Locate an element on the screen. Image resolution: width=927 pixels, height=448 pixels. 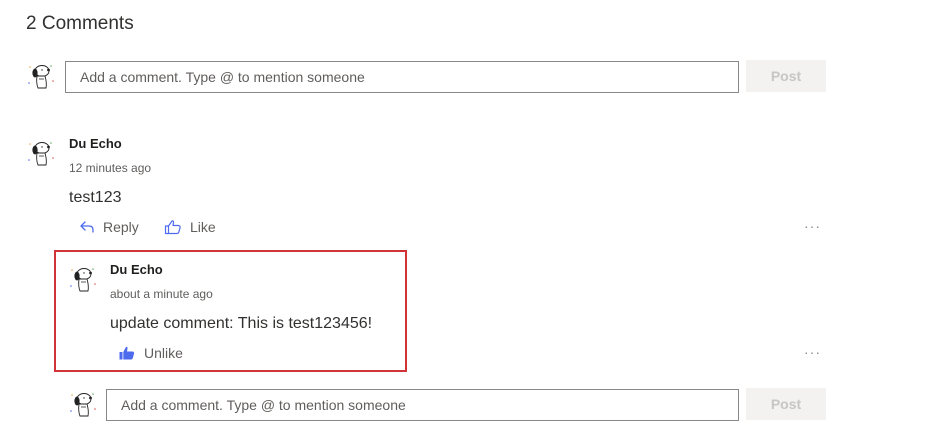
thumbs-up-outline-icon is located at coordinates (172, 227).